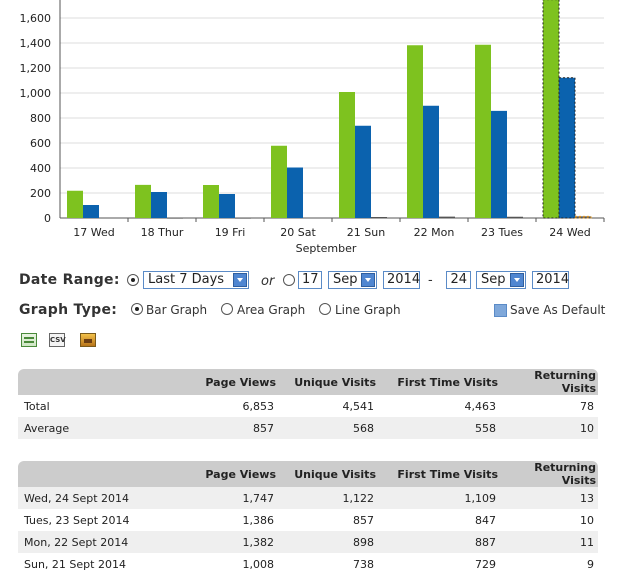 Image resolution: width=620 pixels, height=575 pixels. Describe the element at coordinates (29, 340) in the screenshot. I see `excel-export-icon` at that location.